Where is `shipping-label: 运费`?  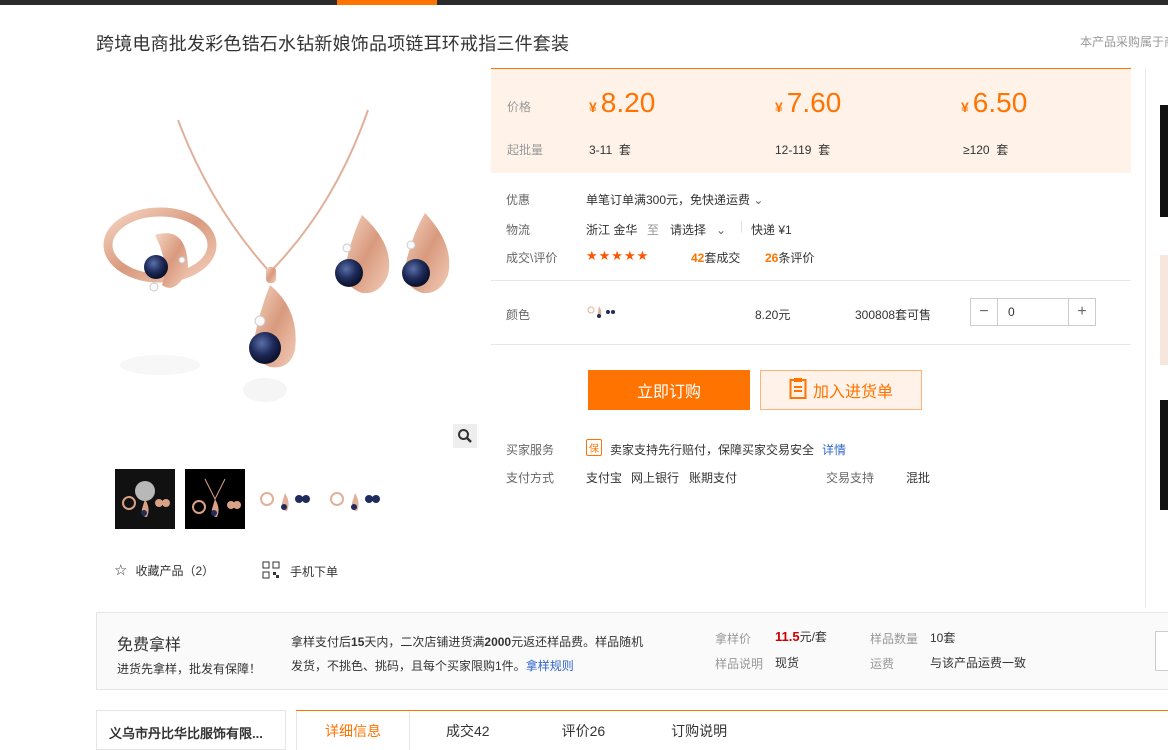
shipping-label: 运费 is located at coordinates (882, 664).